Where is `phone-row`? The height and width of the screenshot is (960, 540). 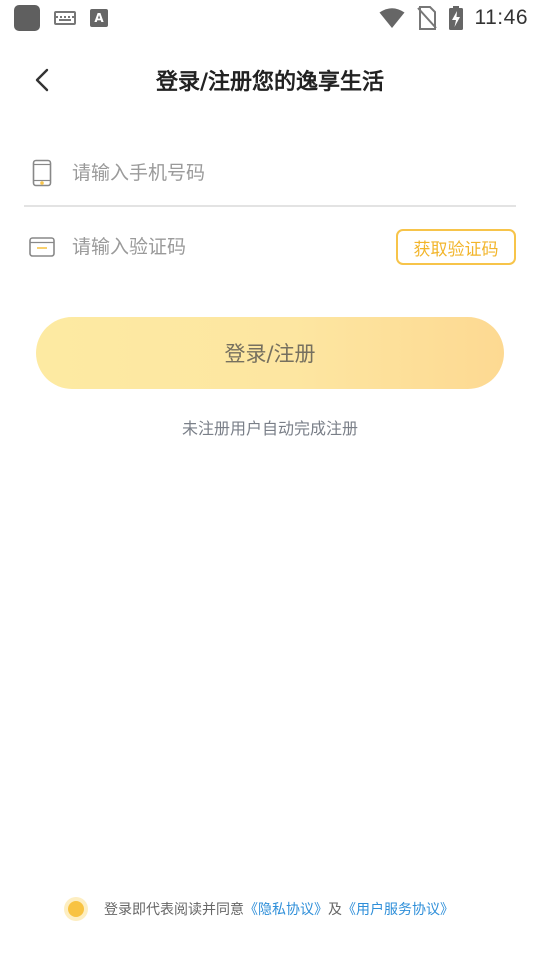
phone-row is located at coordinates (270, 174).